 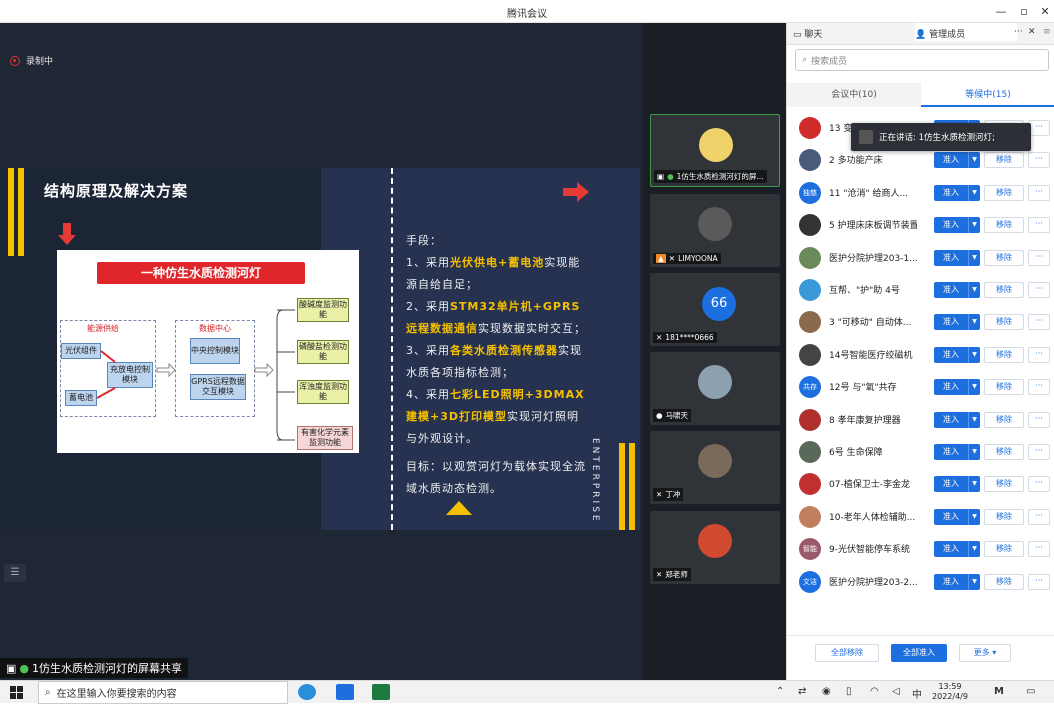 What do you see at coordinates (807, 33) in the screenshot?
I see `tab-chat: ▭ 聊天` at bounding box center [807, 33].